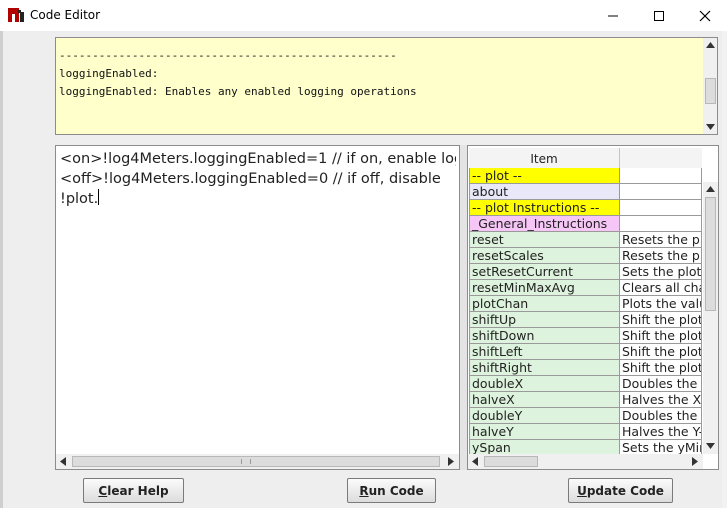 This screenshot has width=727, height=508. What do you see at coordinates (1, 269) in the screenshot?
I see `left-edge` at bounding box center [1, 269].